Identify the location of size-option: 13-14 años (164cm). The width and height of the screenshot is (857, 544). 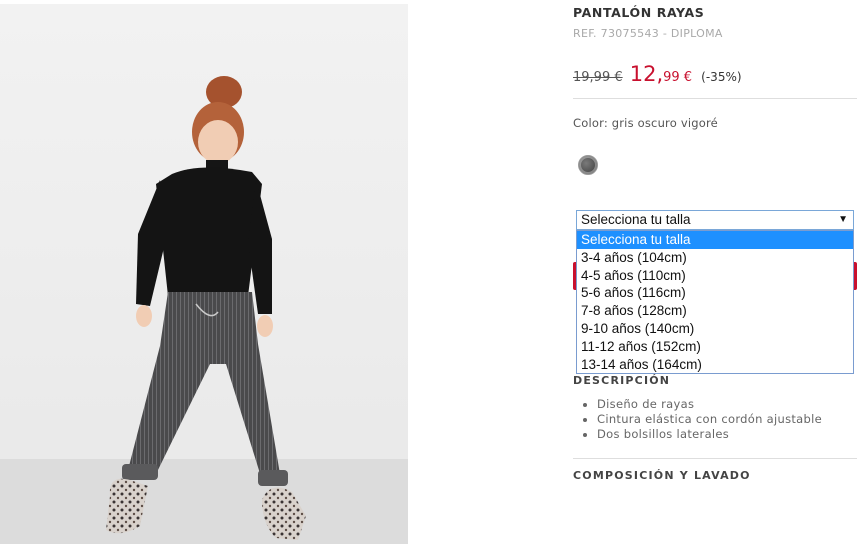
(715, 365).